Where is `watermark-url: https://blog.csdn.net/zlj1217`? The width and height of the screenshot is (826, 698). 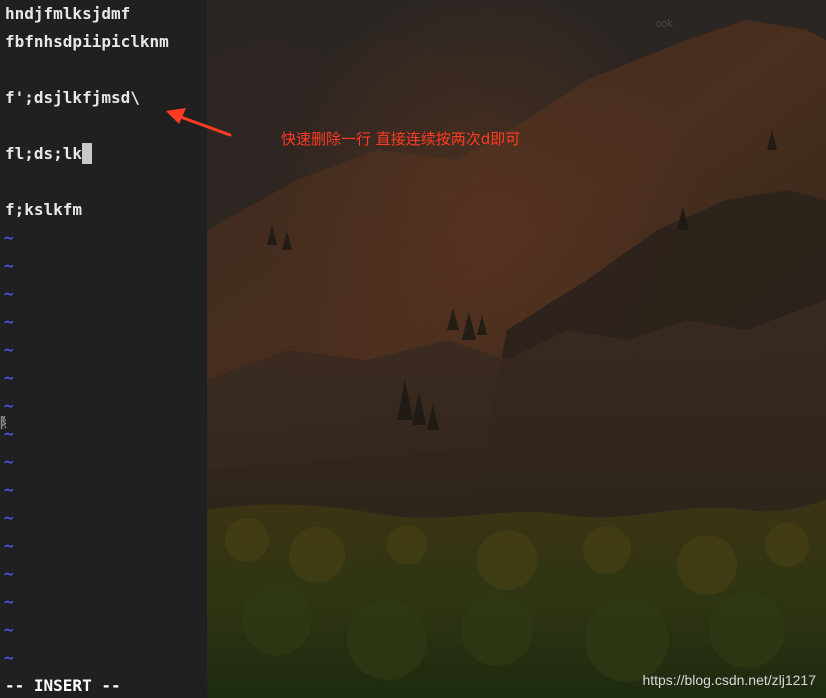 watermark-url: https://blog.csdn.net/zlj1217 is located at coordinates (729, 680).